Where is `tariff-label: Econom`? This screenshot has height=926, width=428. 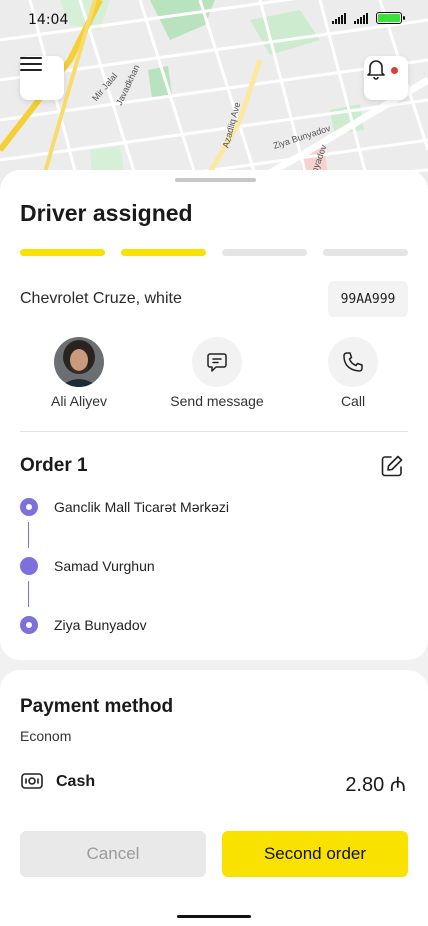
tariff-label: Econom is located at coordinates (46, 736).